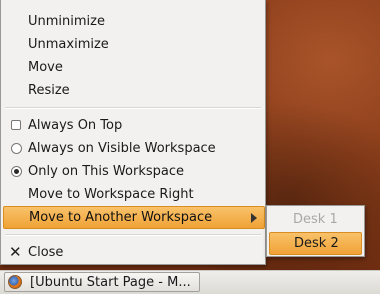 The height and width of the screenshot is (294, 380). Describe the element at coordinates (16, 125) in the screenshot. I see `checkbox-icon` at that location.